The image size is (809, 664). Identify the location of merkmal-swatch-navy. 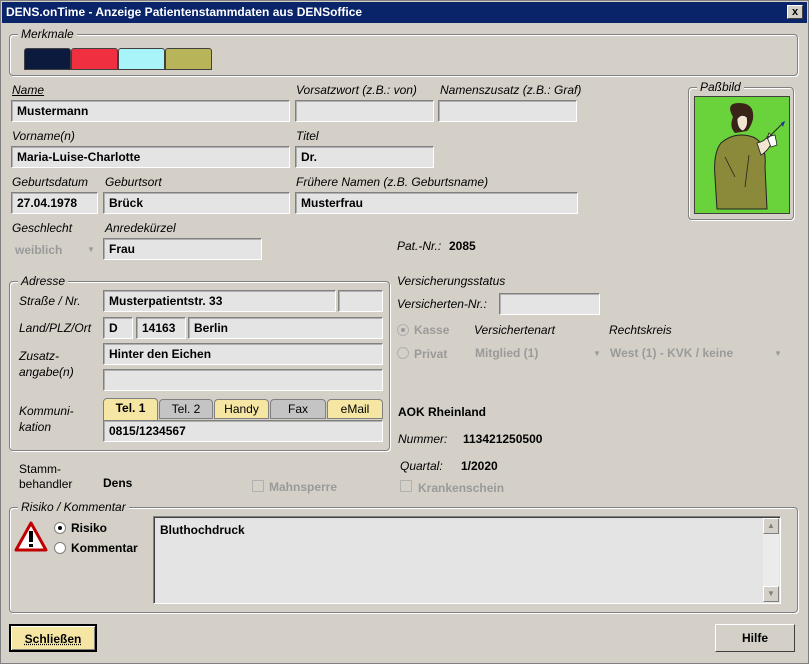
(47, 59).